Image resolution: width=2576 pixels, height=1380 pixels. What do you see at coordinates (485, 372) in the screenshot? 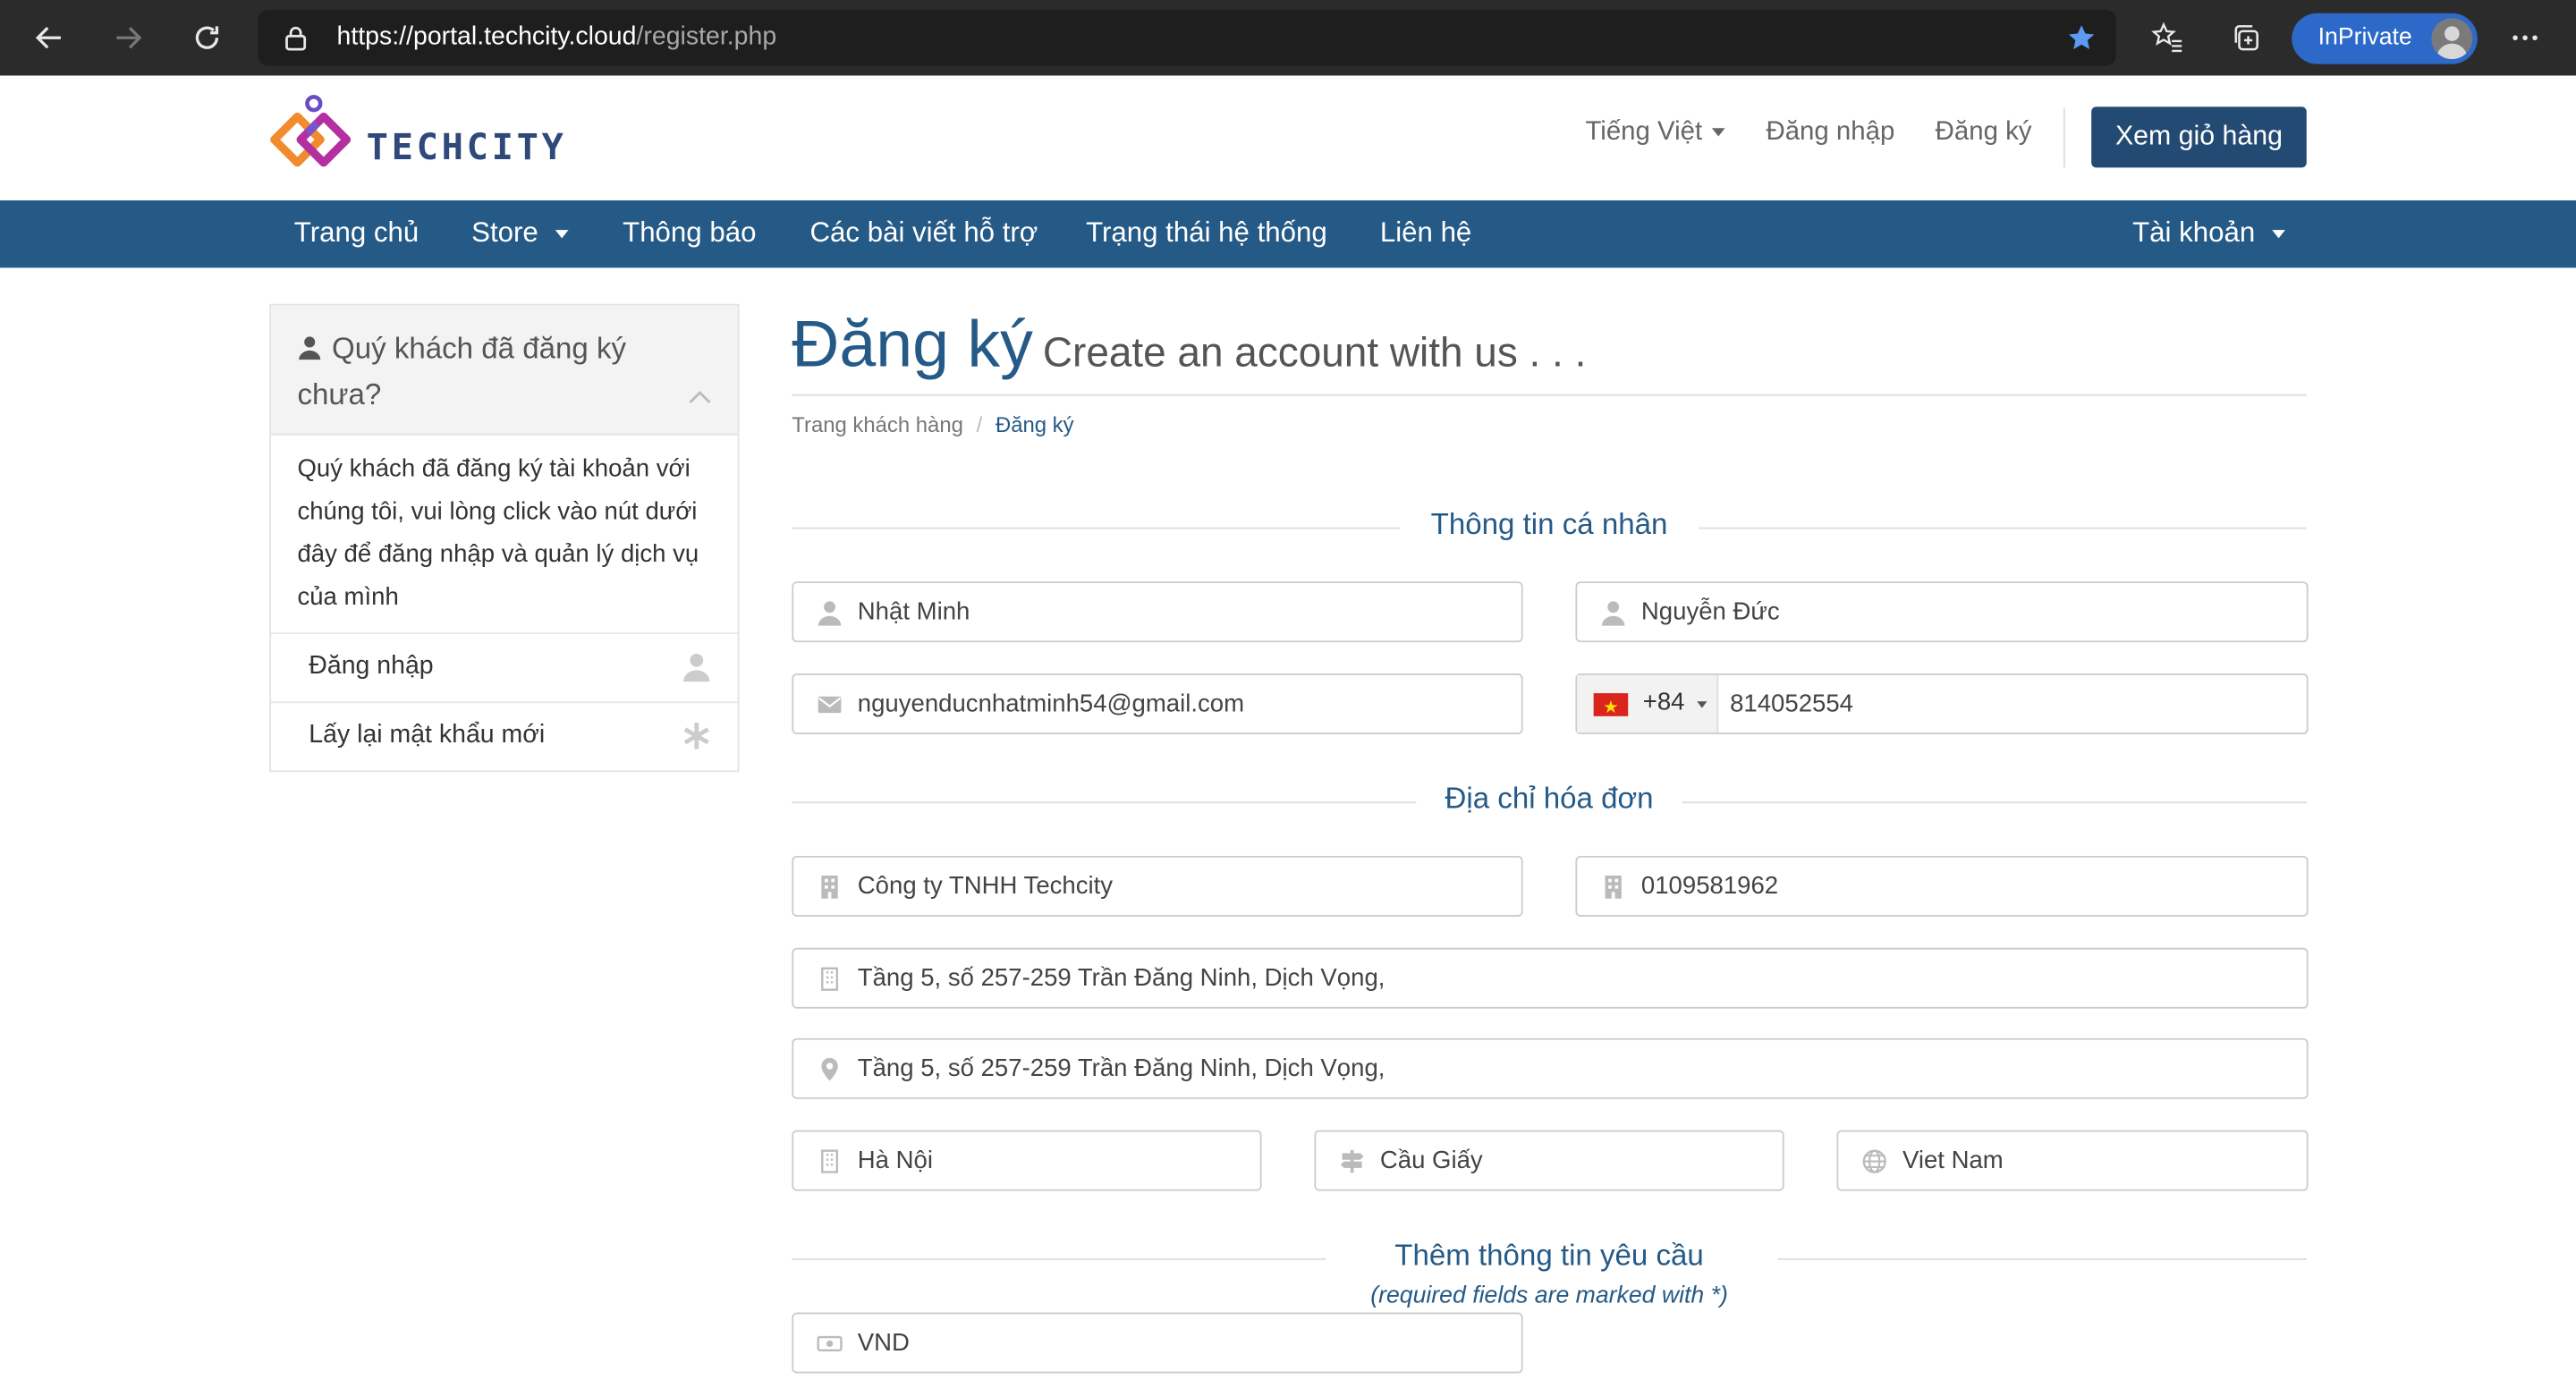
I see `sidebar-title: Quý khách đã đăng ký chưa?` at bounding box center [485, 372].